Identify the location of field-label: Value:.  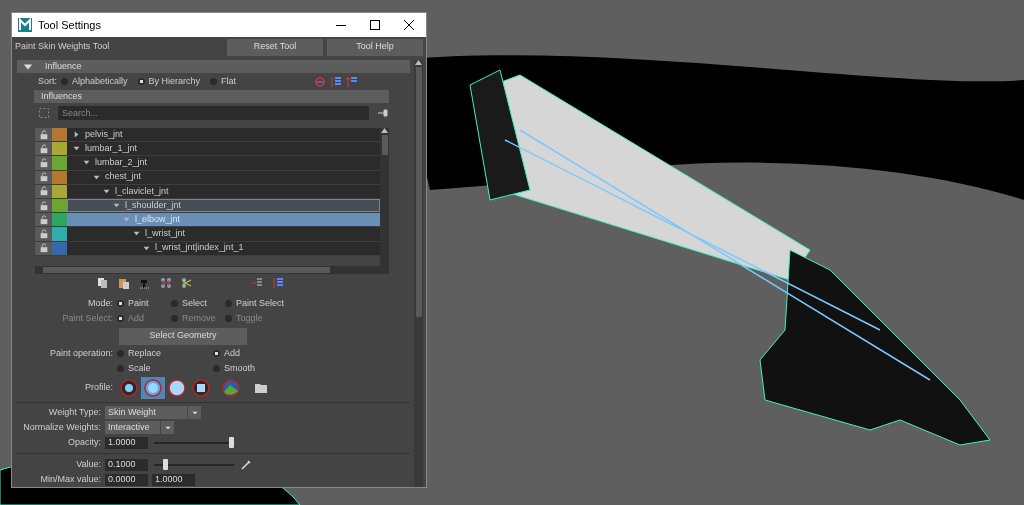
(88, 464).